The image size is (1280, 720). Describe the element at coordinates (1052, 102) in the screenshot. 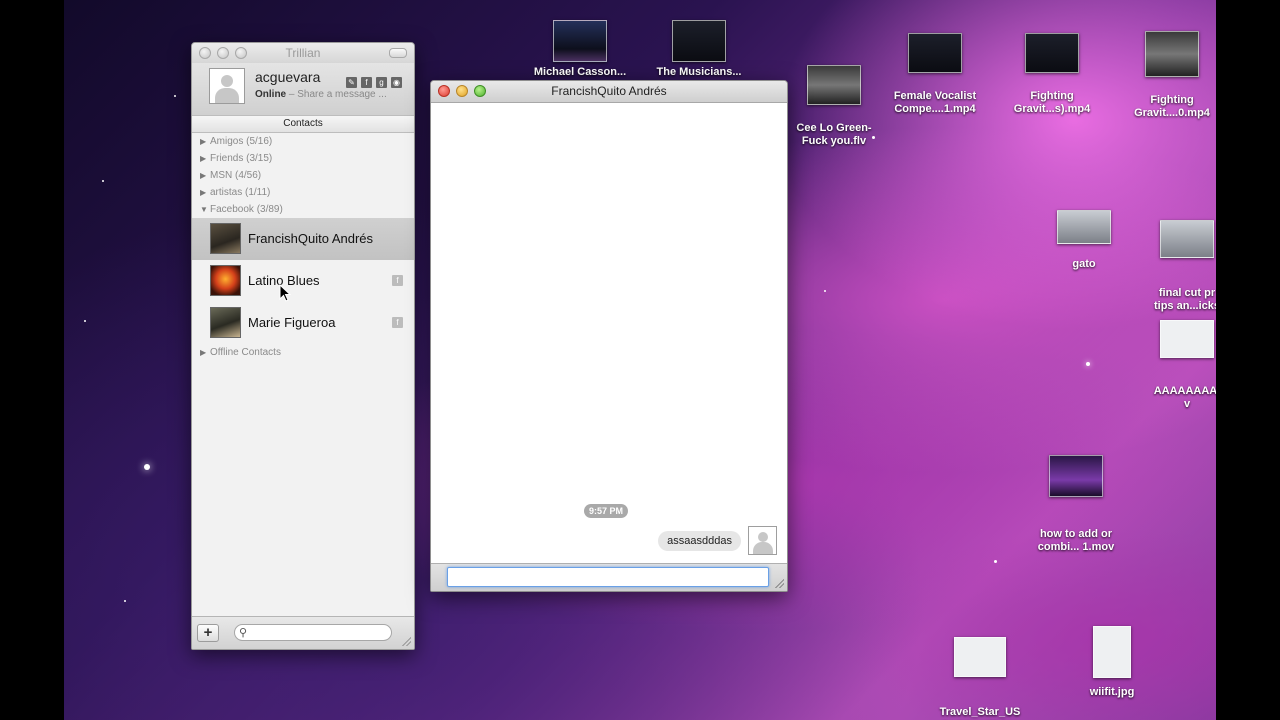

I see `desktop-icon-label: Fighting Gravit...s).mp4` at that location.